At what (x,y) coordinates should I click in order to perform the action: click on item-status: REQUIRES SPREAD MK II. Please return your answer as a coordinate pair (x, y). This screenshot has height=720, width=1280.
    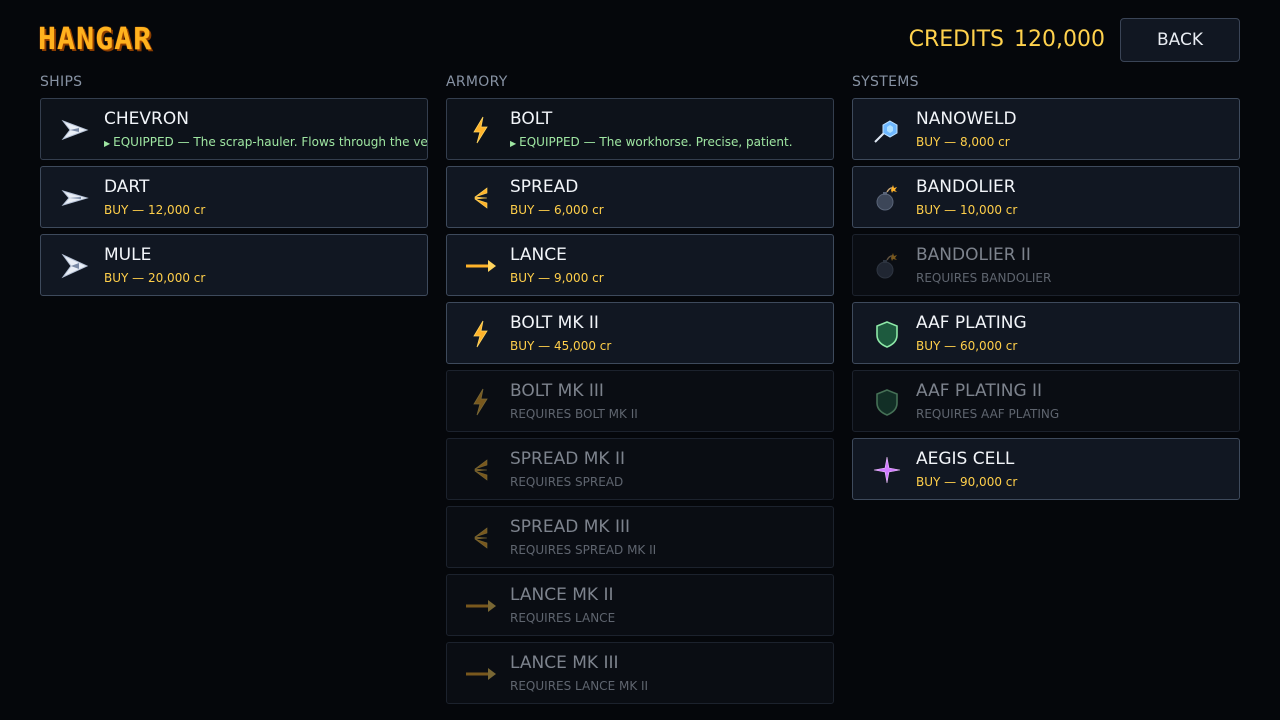
    Looking at the image, I should click on (583, 550).